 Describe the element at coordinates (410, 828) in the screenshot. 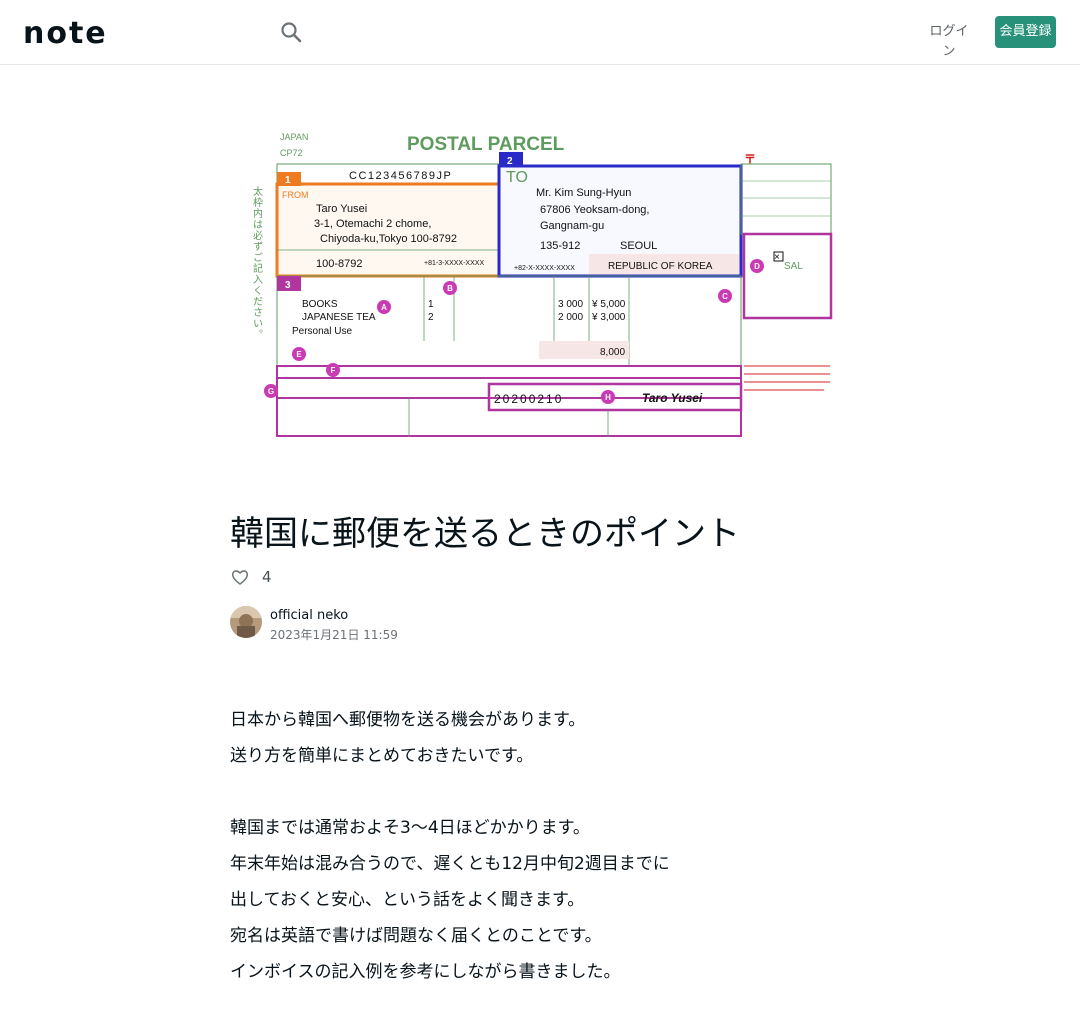

I see `paragraph: 韓国までは通常およそ3〜4日ほどかかります。` at that location.